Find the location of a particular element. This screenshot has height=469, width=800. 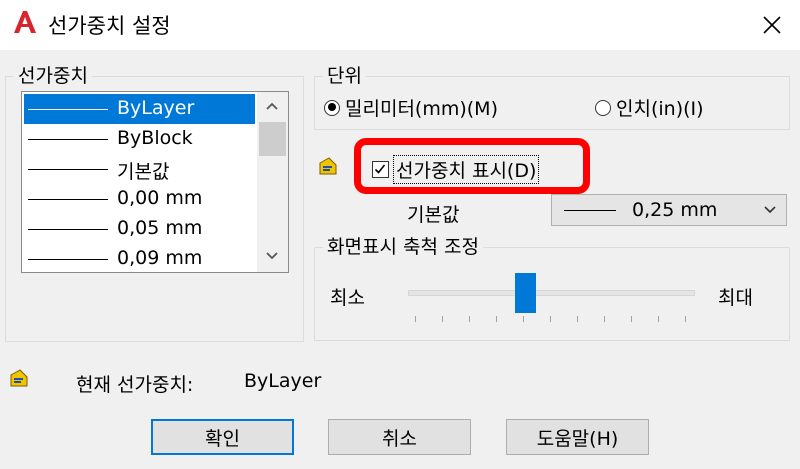

list-item-label: 0,00 mm is located at coordinates (160, 198).